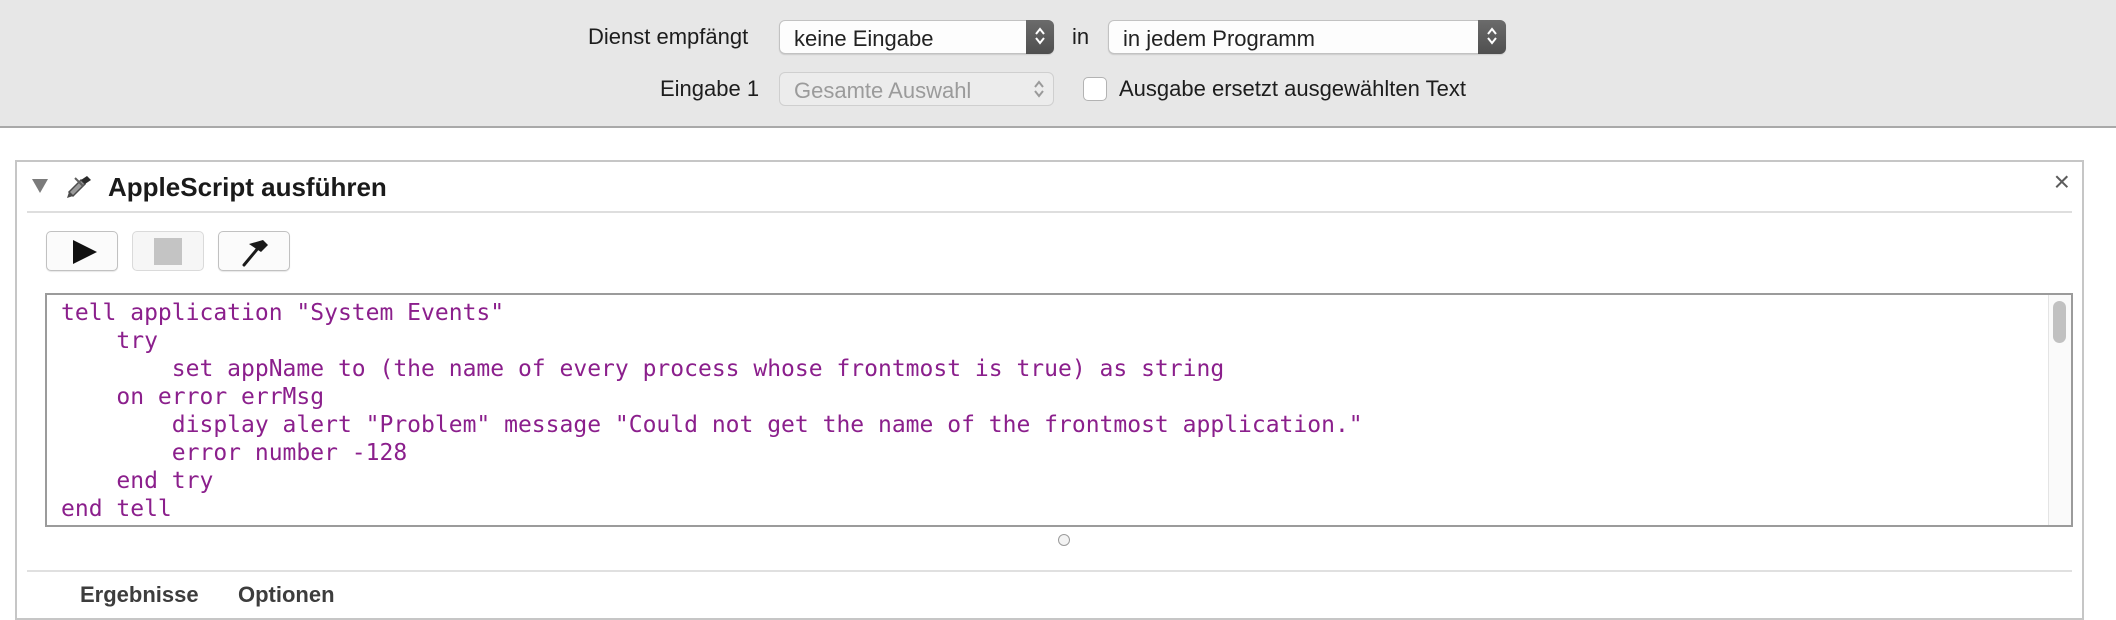 The image size is (2116, 620). What do you see at coordinates (247, 187) in the screenshot?
I see `action-title: AppleScript ausführen` at bounding box center [247, 187].